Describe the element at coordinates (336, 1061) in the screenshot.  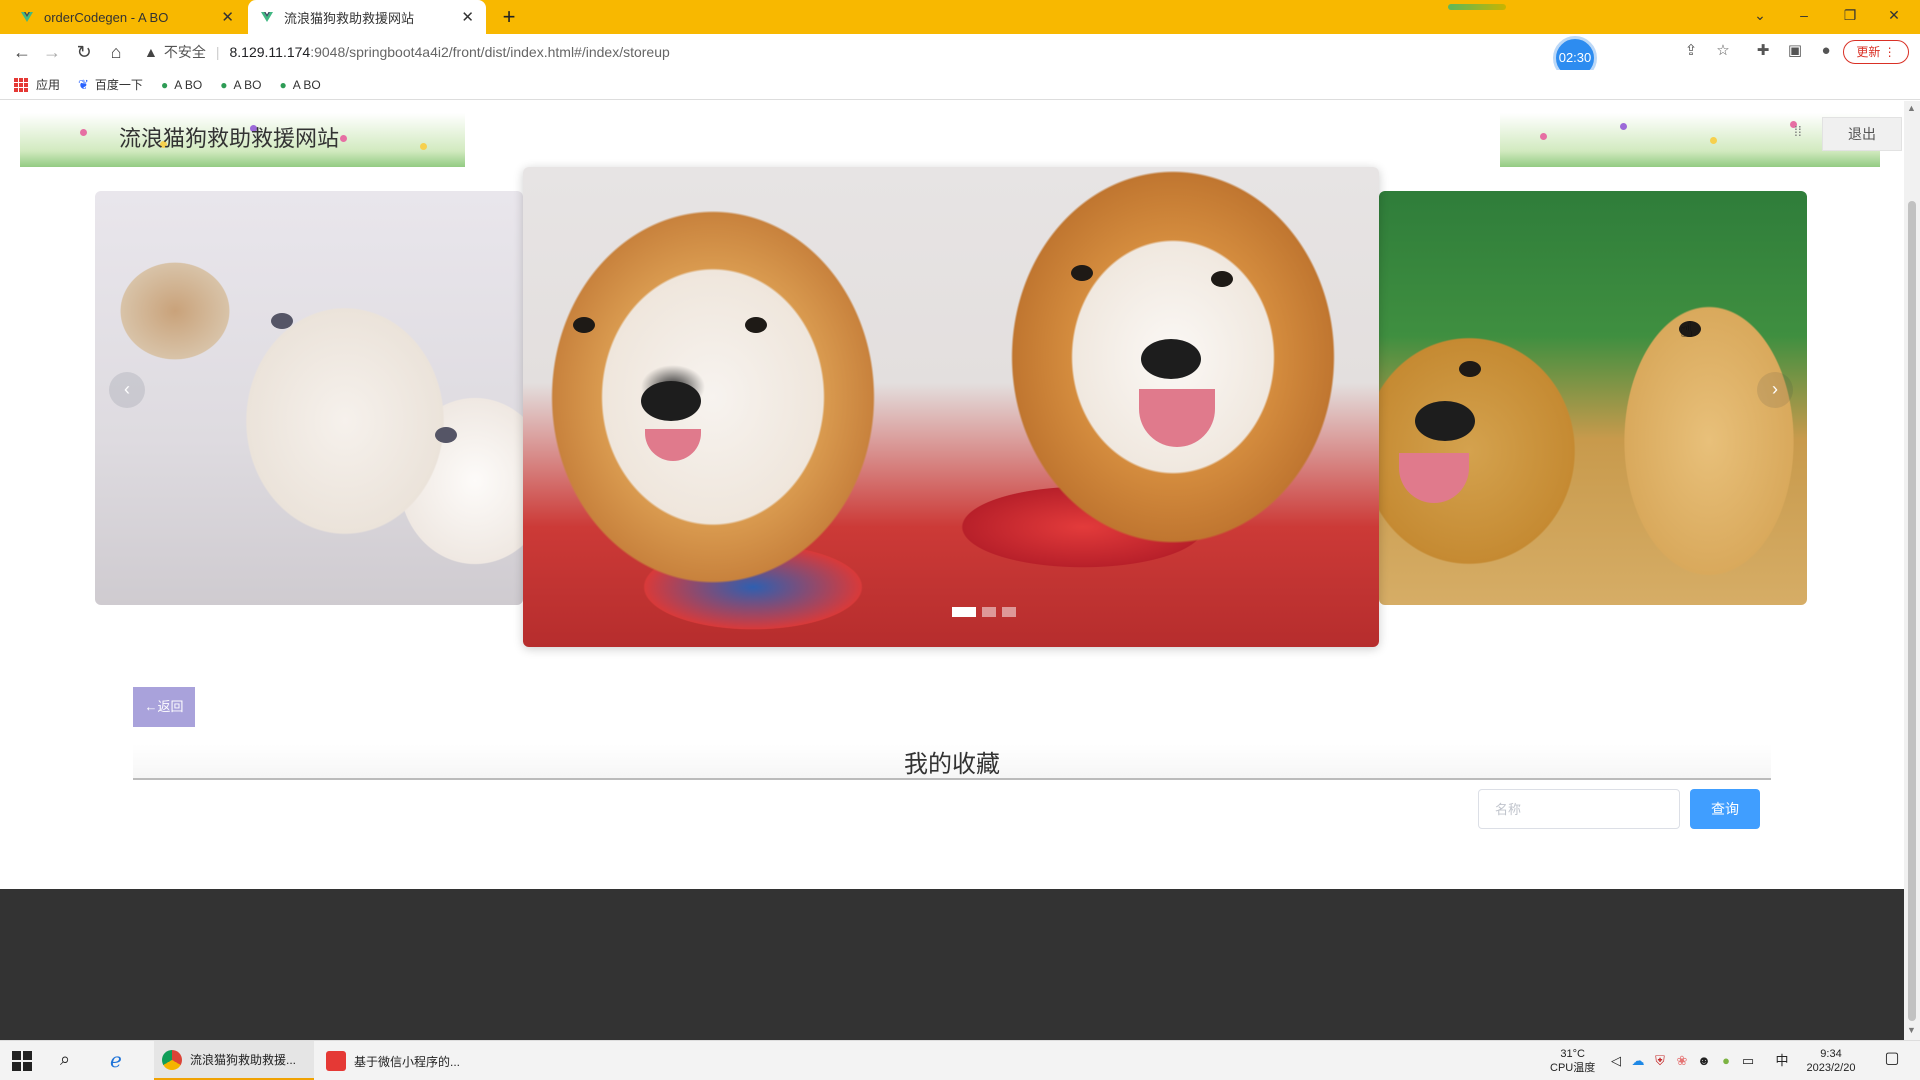
I see `wps-icon` at that location.